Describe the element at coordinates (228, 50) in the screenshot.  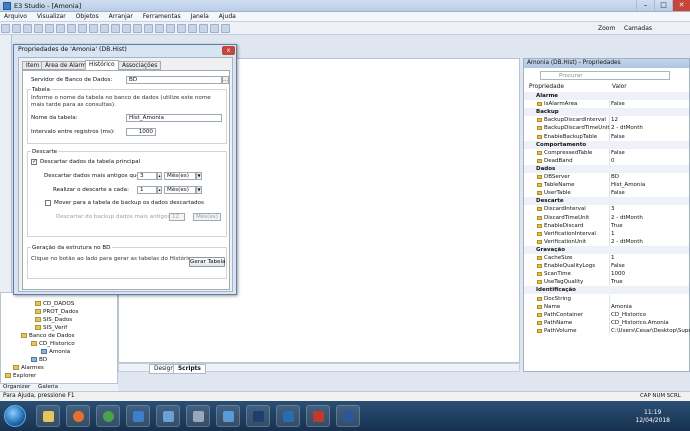
I see `dialog-close-button: x` at that location.